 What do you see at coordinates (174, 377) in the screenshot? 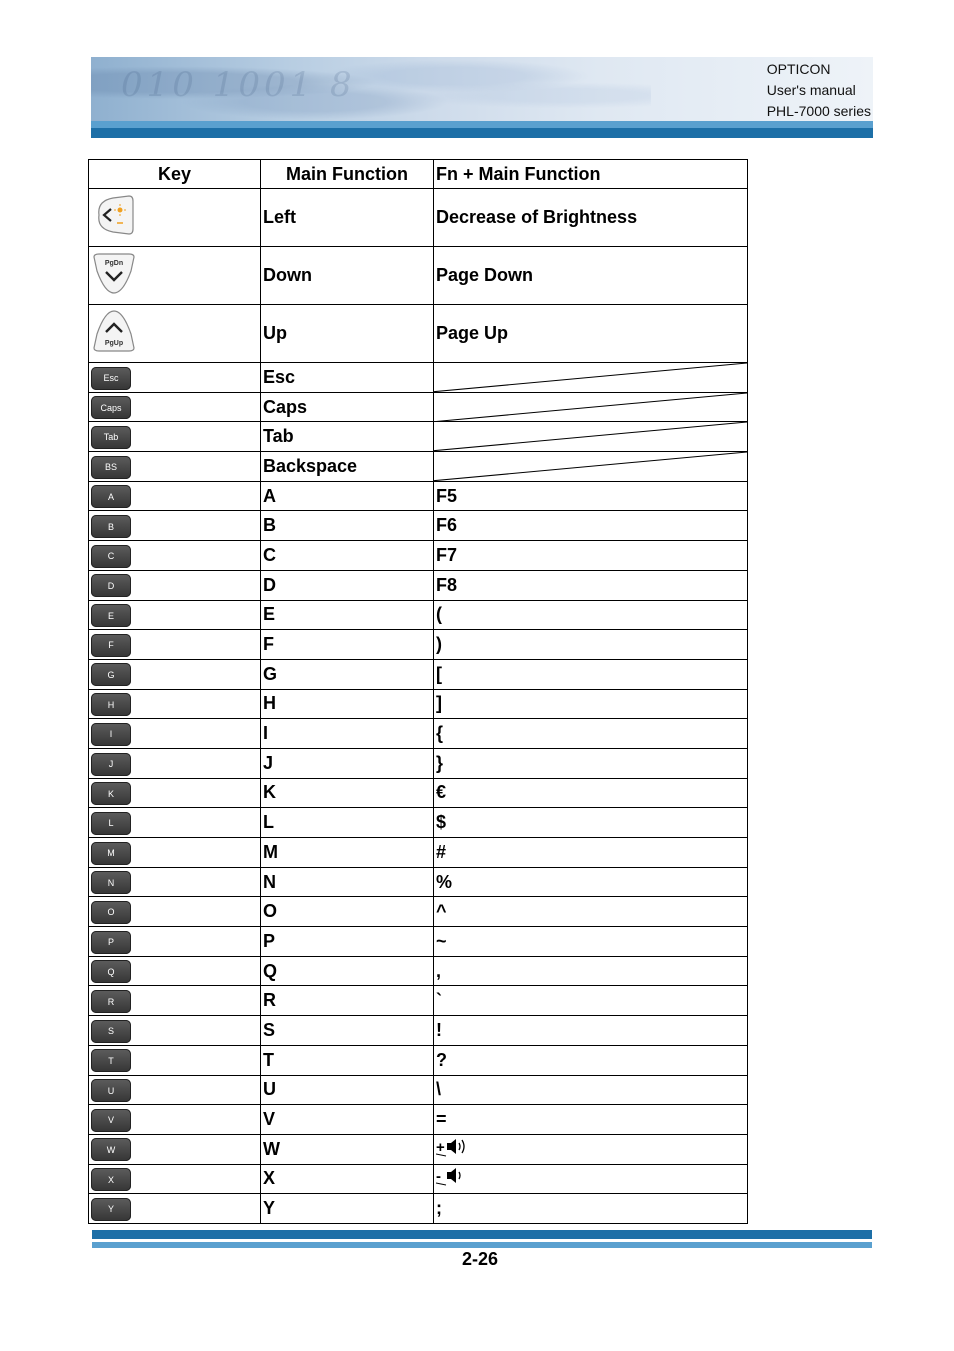
I see `key-cell: Esc` at bounding box center [174, 377].